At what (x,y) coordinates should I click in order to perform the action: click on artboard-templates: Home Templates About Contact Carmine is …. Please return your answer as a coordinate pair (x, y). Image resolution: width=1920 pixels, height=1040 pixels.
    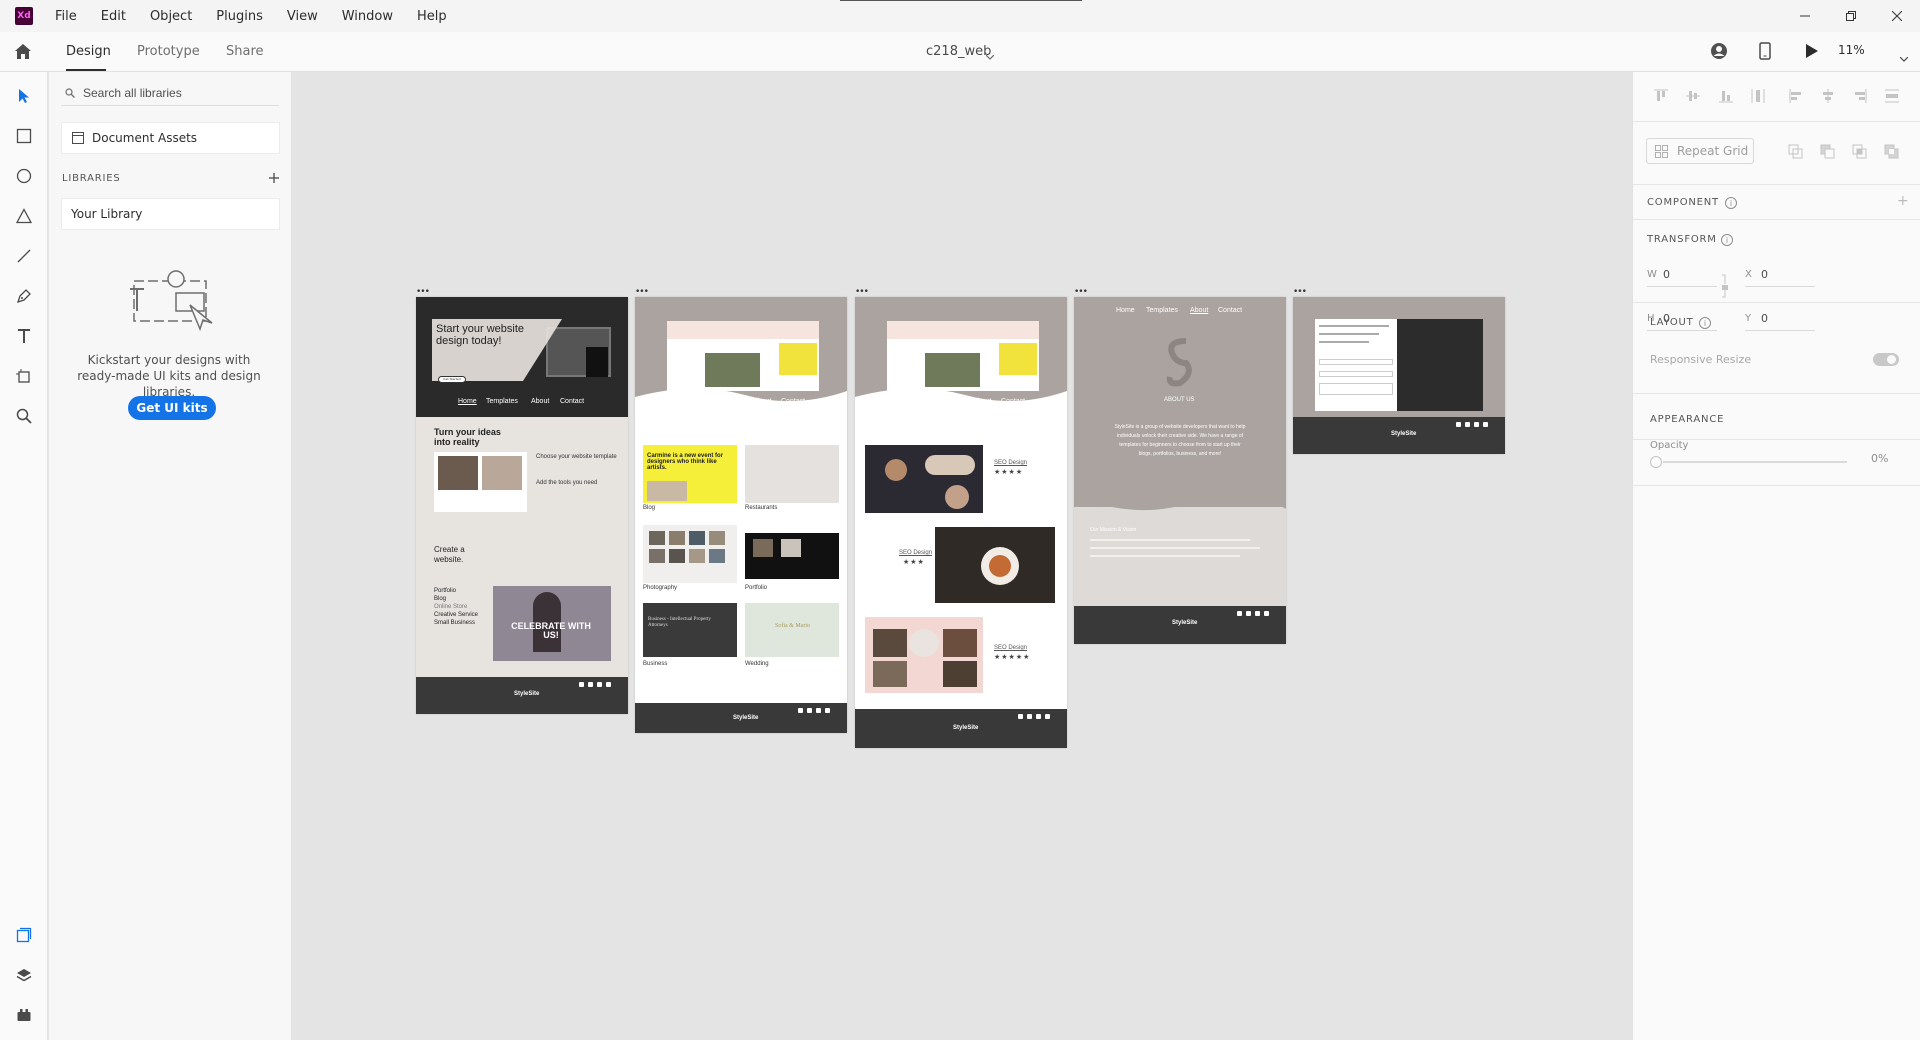
    Looking at the image, I should click on (741, 515).